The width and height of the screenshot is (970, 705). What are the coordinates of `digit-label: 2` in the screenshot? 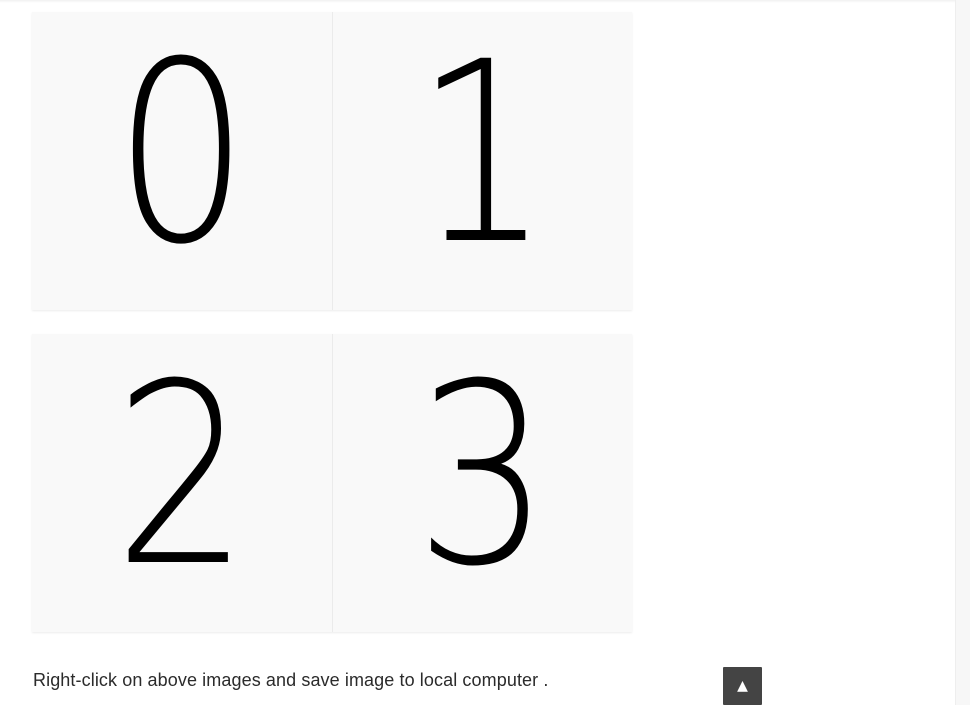 It's located at (182, 477).